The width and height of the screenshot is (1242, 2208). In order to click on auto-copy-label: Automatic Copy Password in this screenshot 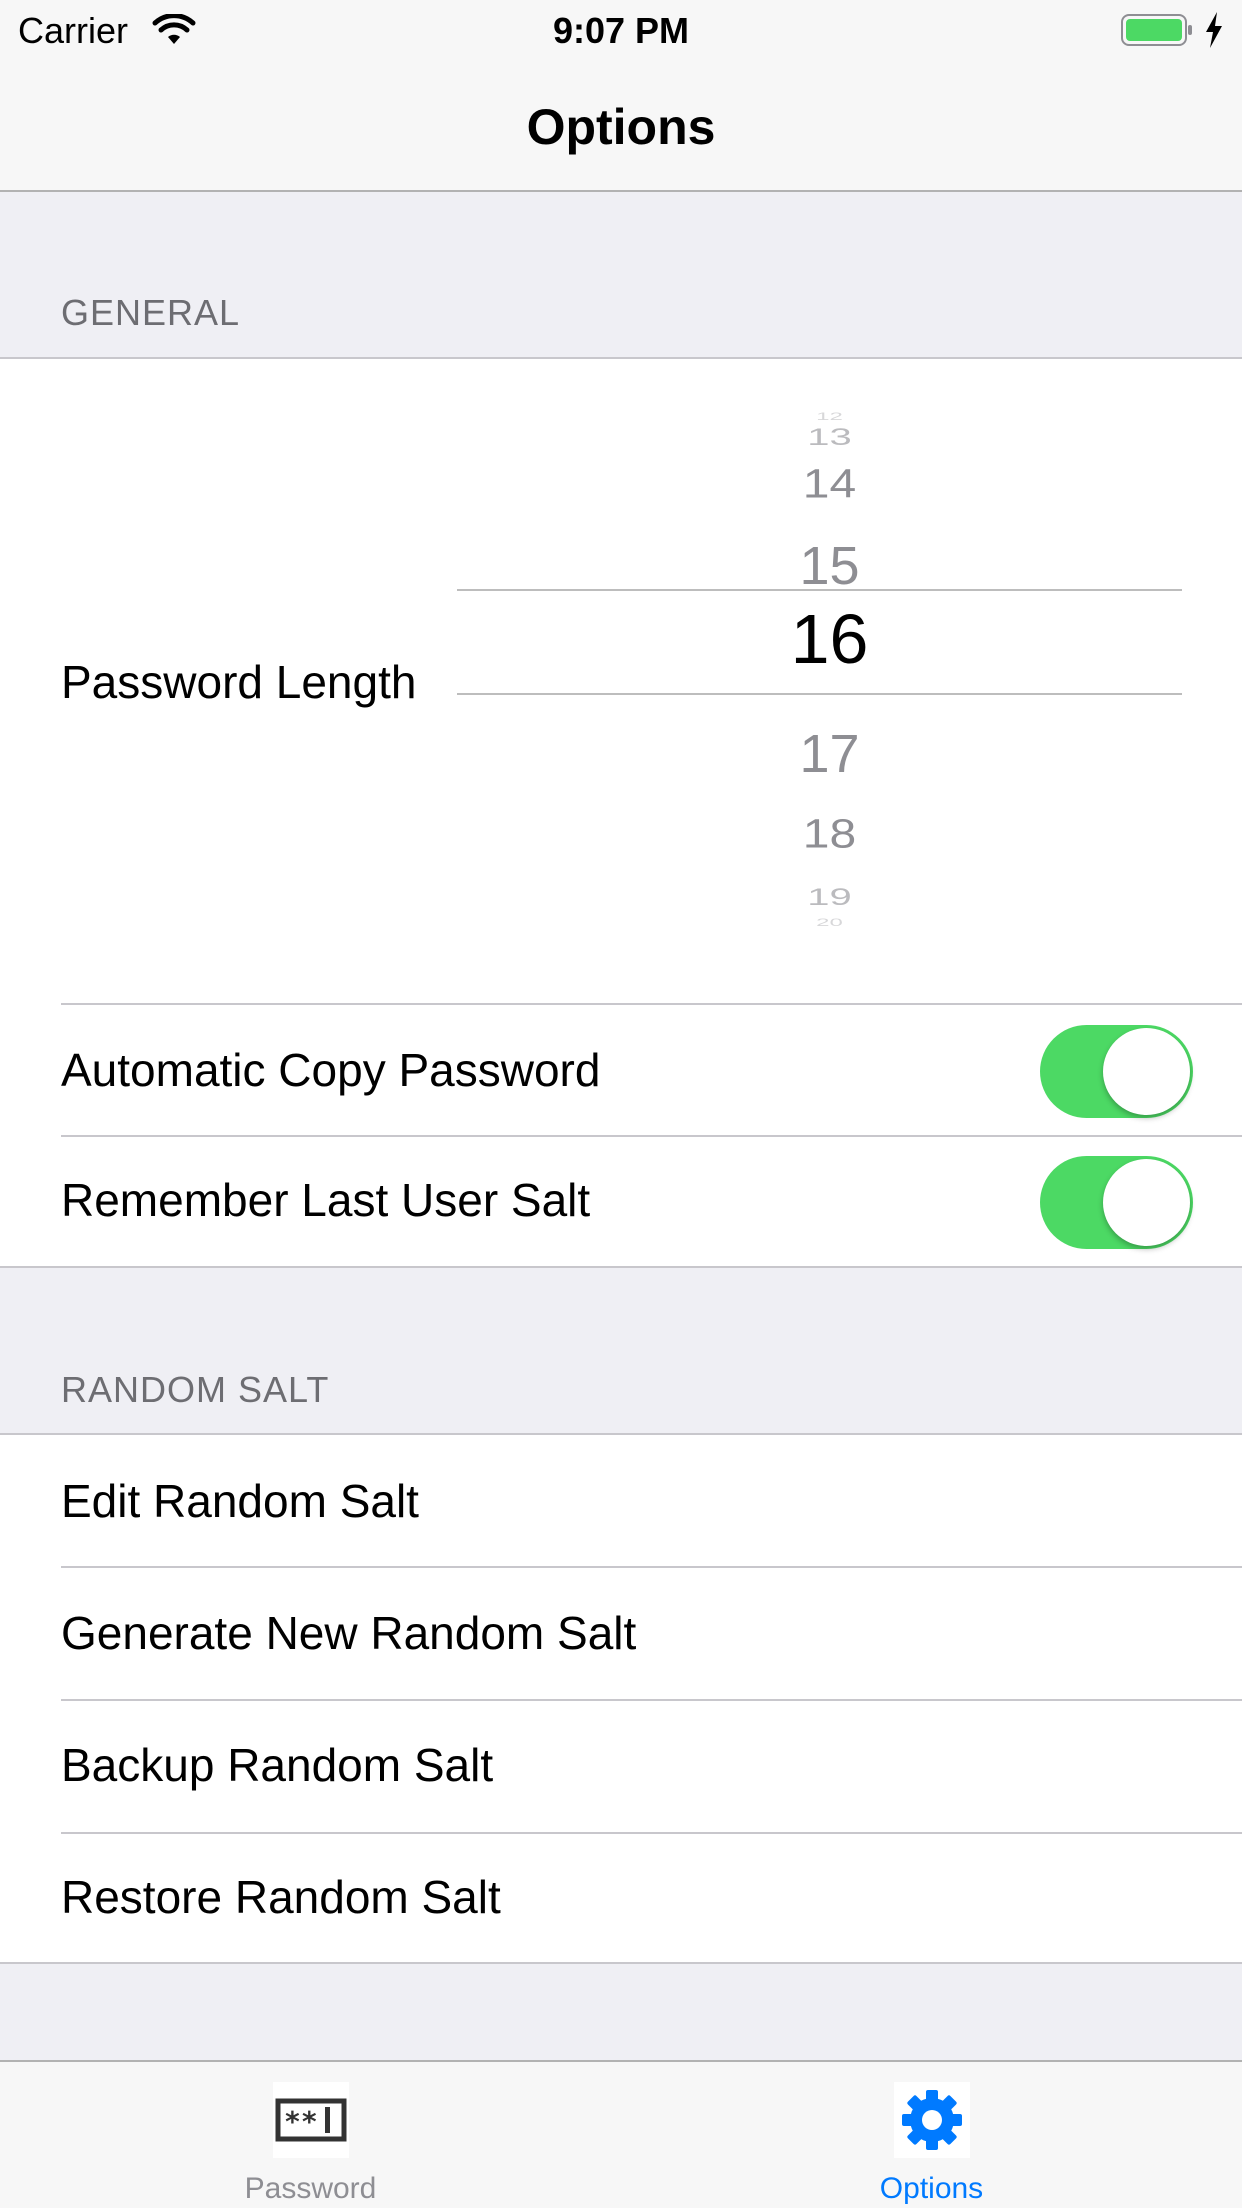, I will do `click(331, 1070)`.